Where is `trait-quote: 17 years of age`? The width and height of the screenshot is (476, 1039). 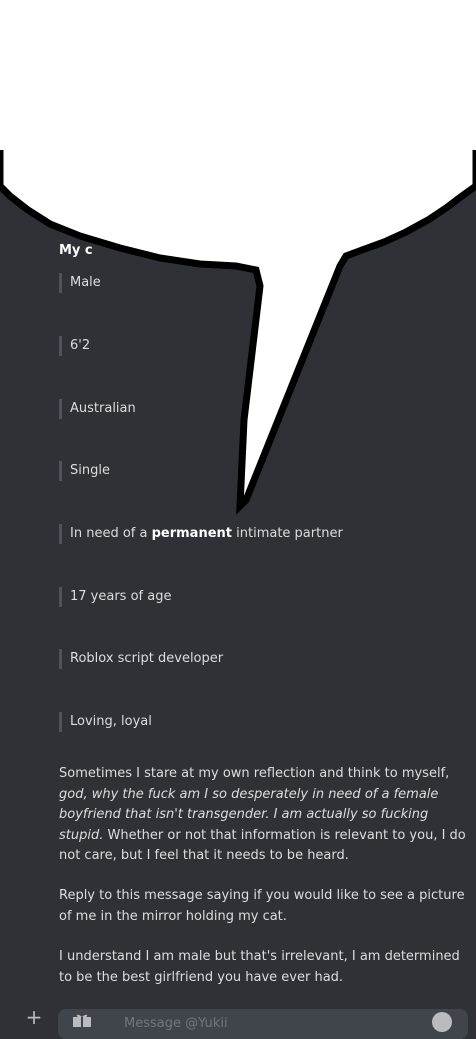
trait-quote: 17 years of age is located at coordinates (115, 597).